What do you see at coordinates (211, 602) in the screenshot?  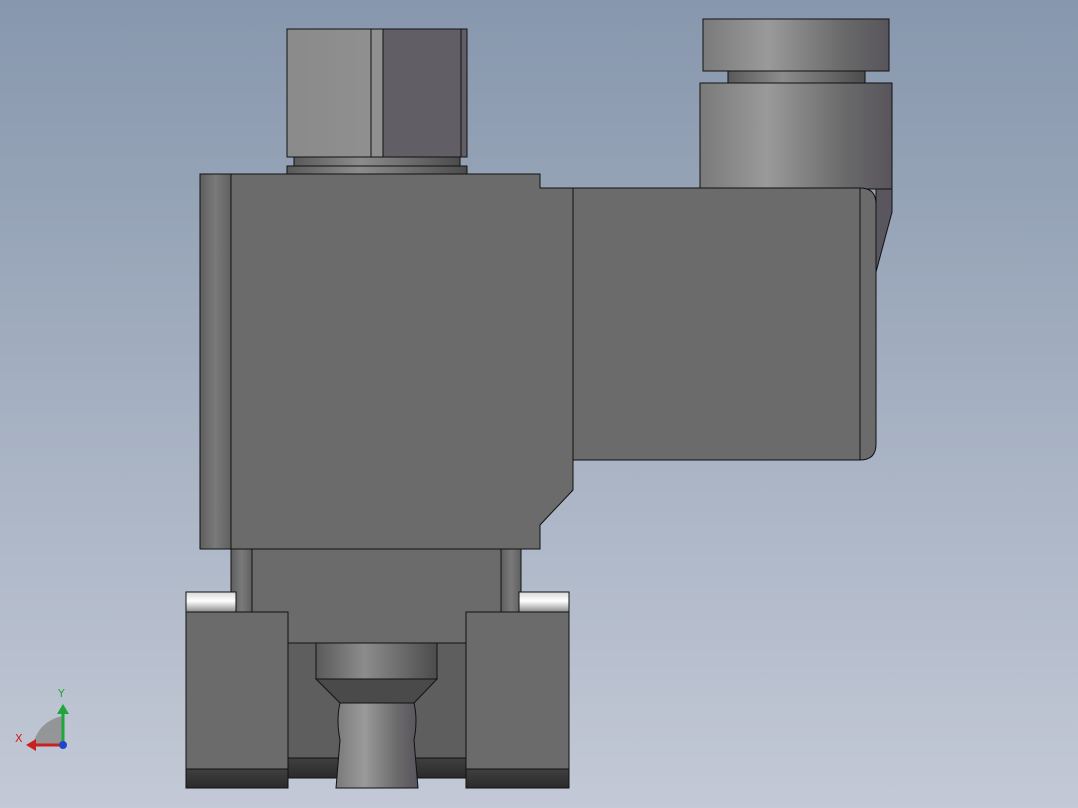 I see `flange-left` at bounding box center [211, 602].